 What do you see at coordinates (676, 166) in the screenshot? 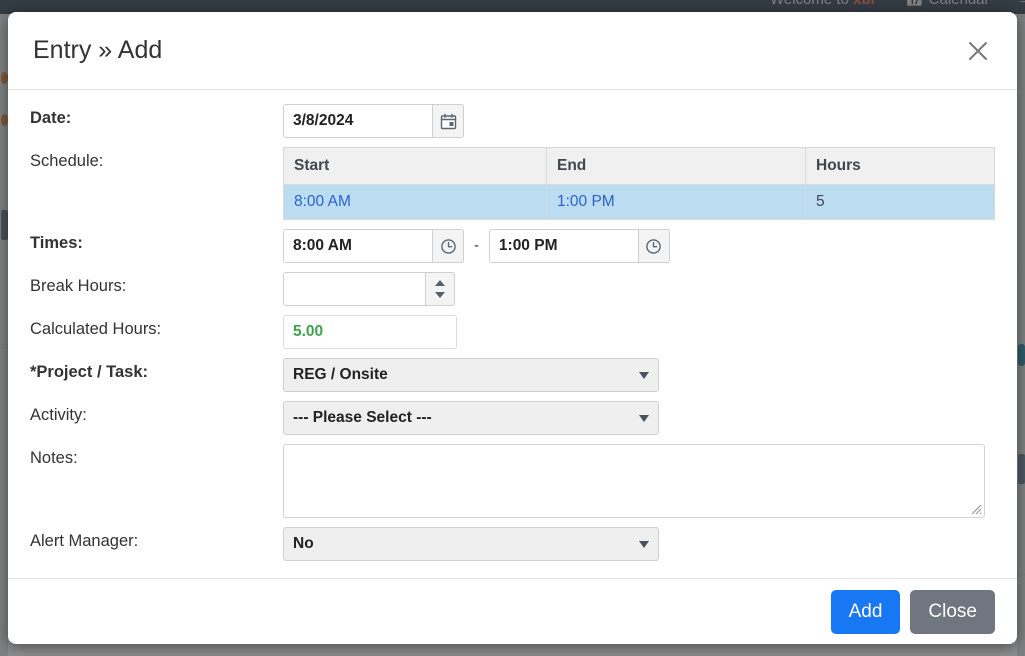
I see `schedule-col-end: End` at bounding box center [676, 166].